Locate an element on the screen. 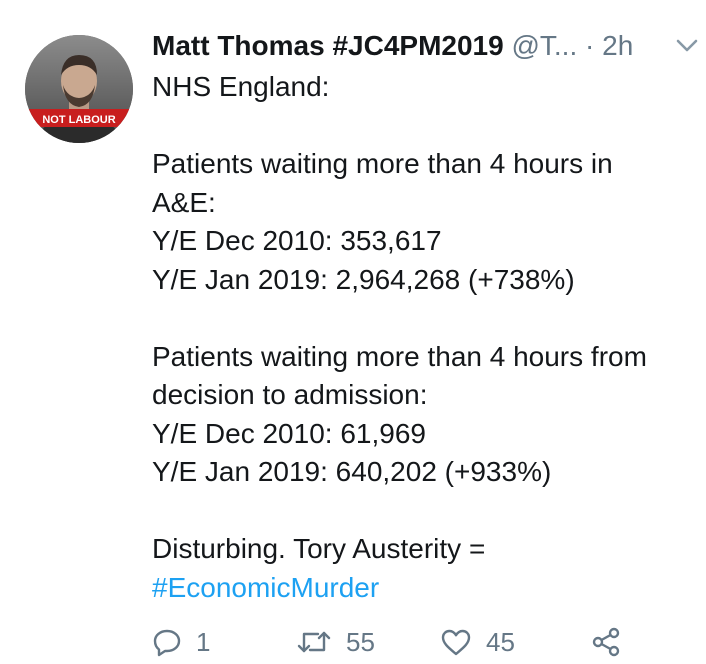 The width and height of the screenshot is (706, 664). retweet-icon is located at coordinates (314, 642).